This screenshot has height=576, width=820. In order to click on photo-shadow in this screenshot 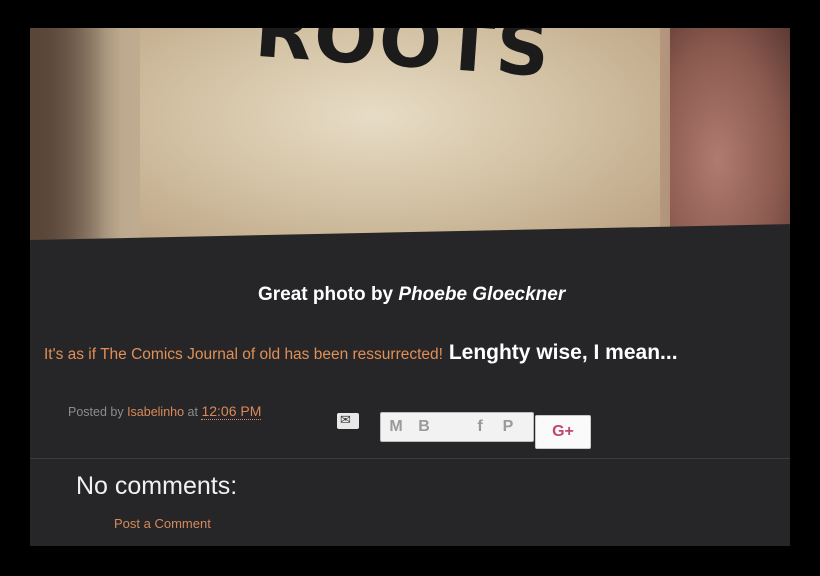, I will do `click(67, 138)`.